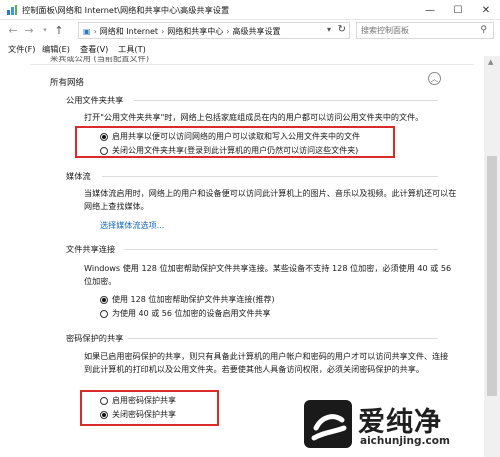  Describe the element at coordinates (430, 10) in the screenshot. I see `minimize-button: —` at that location.